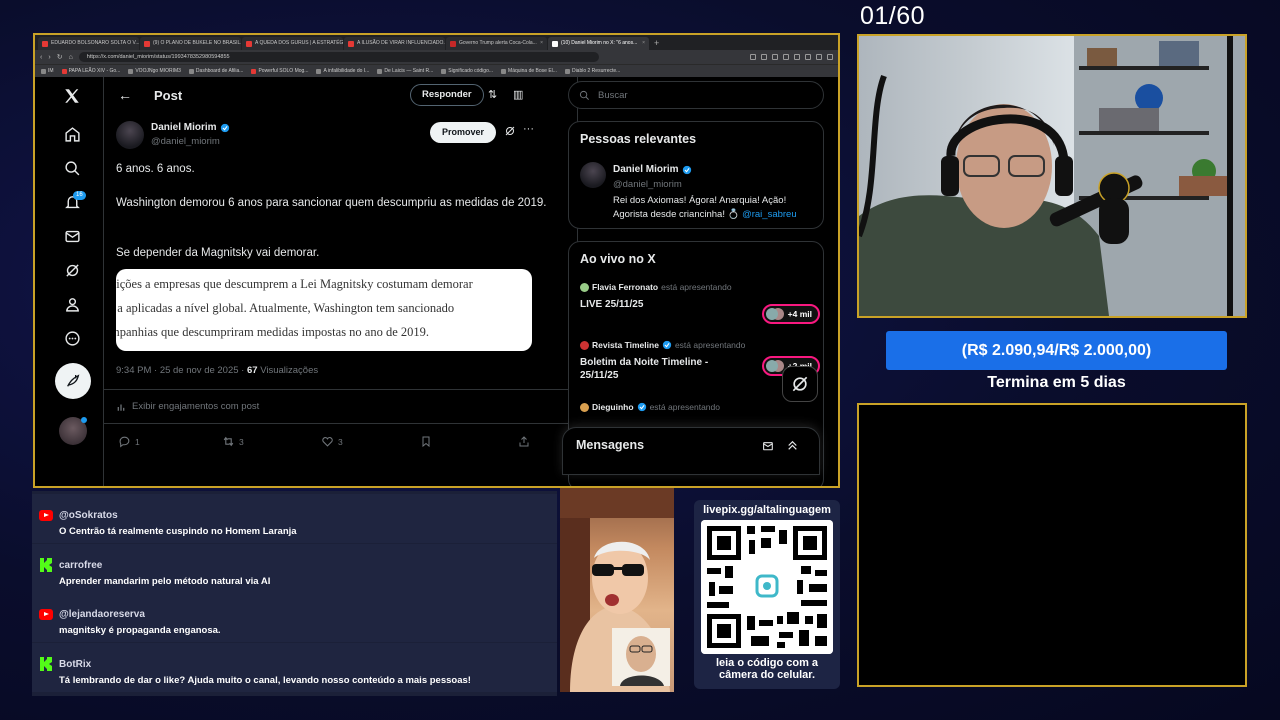  I want to click on chat-username: @lejandaoreserva, so click(102, 614).